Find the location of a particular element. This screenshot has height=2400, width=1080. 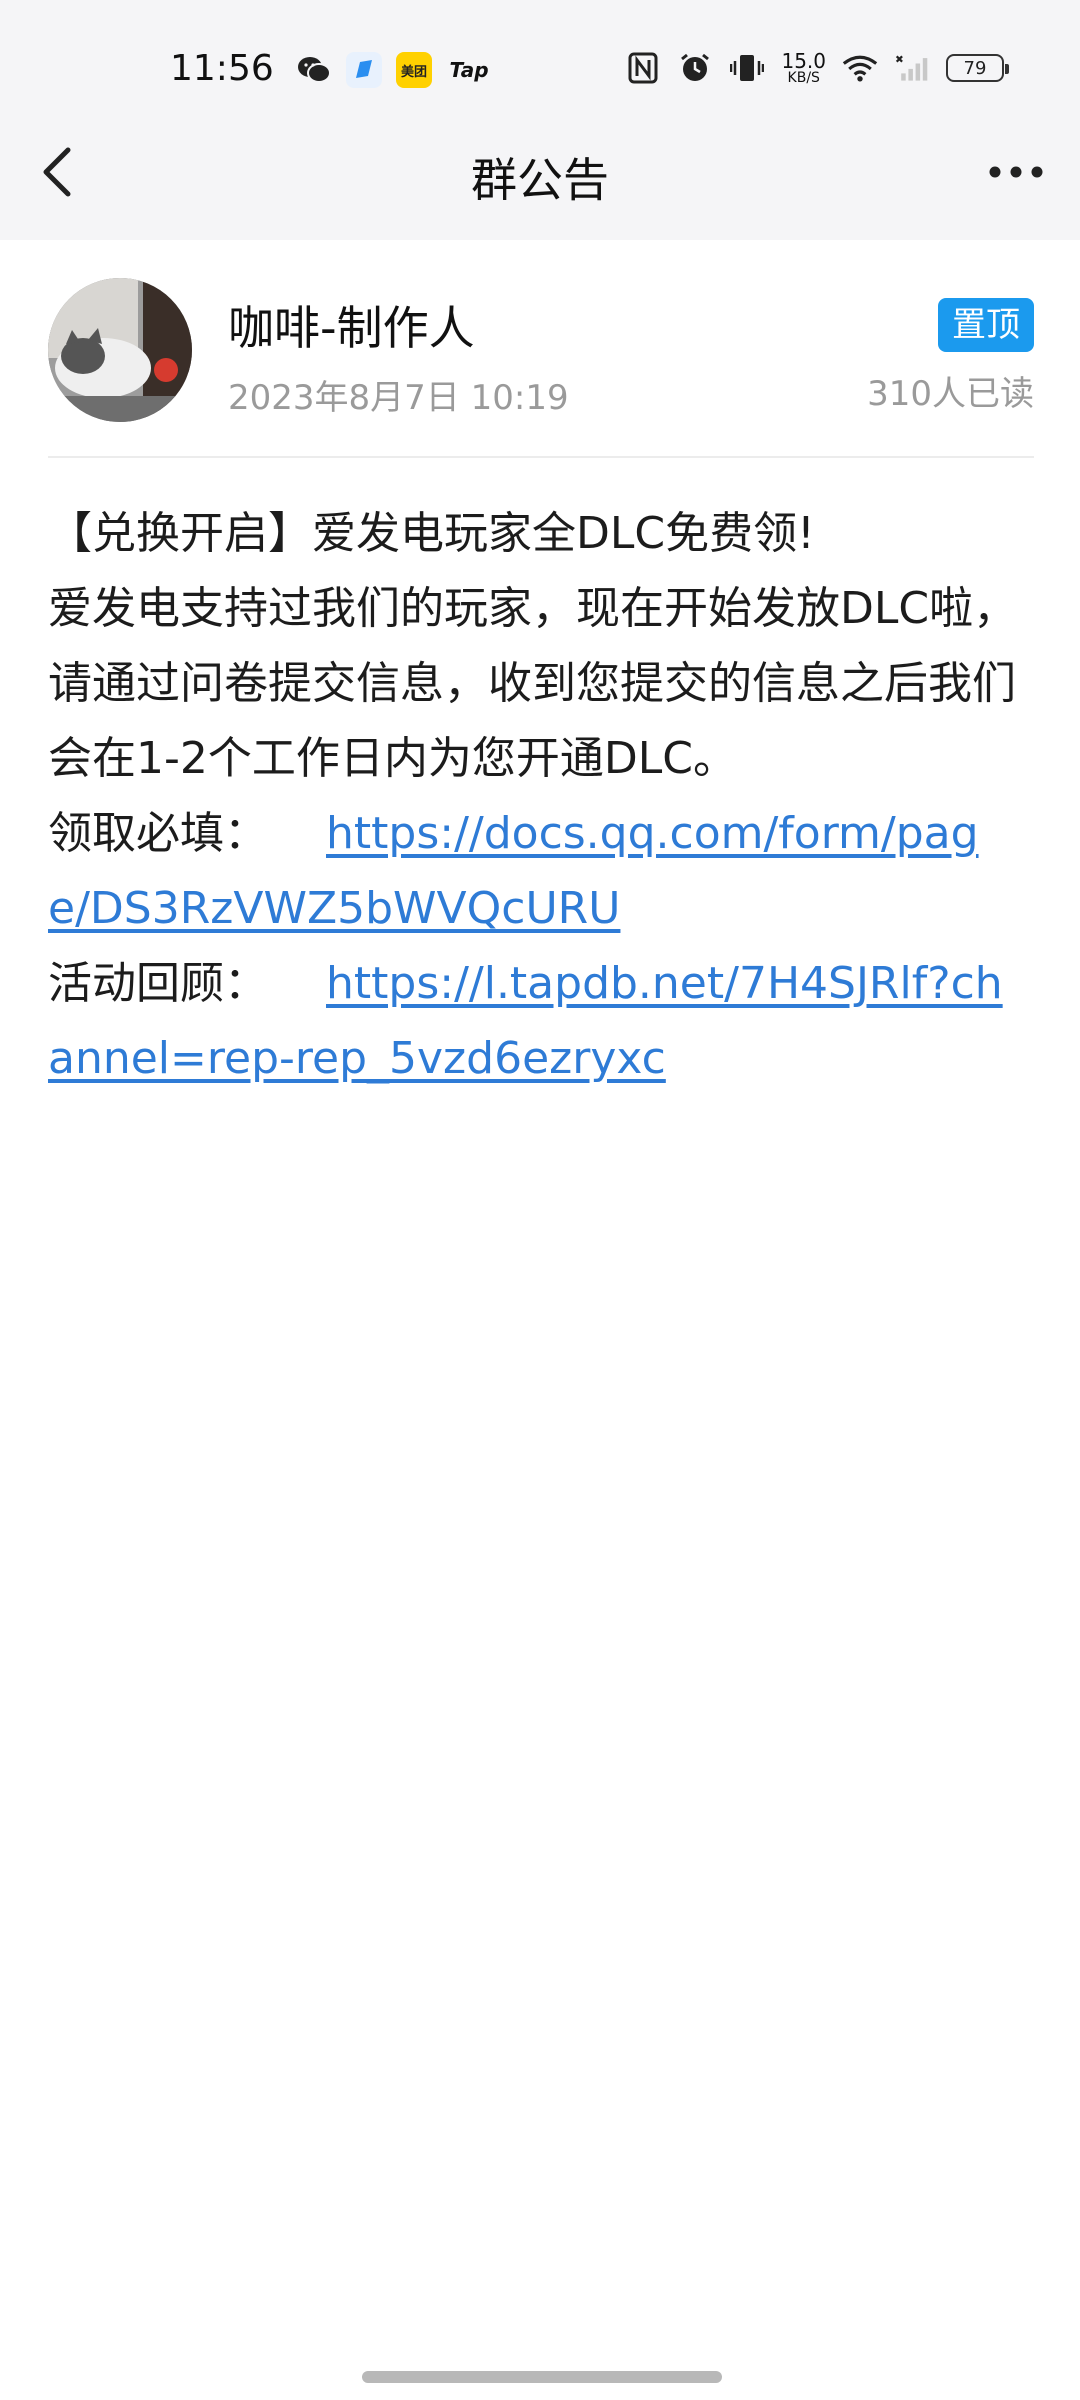

more-options-button is located at coordinates (1016, 172).